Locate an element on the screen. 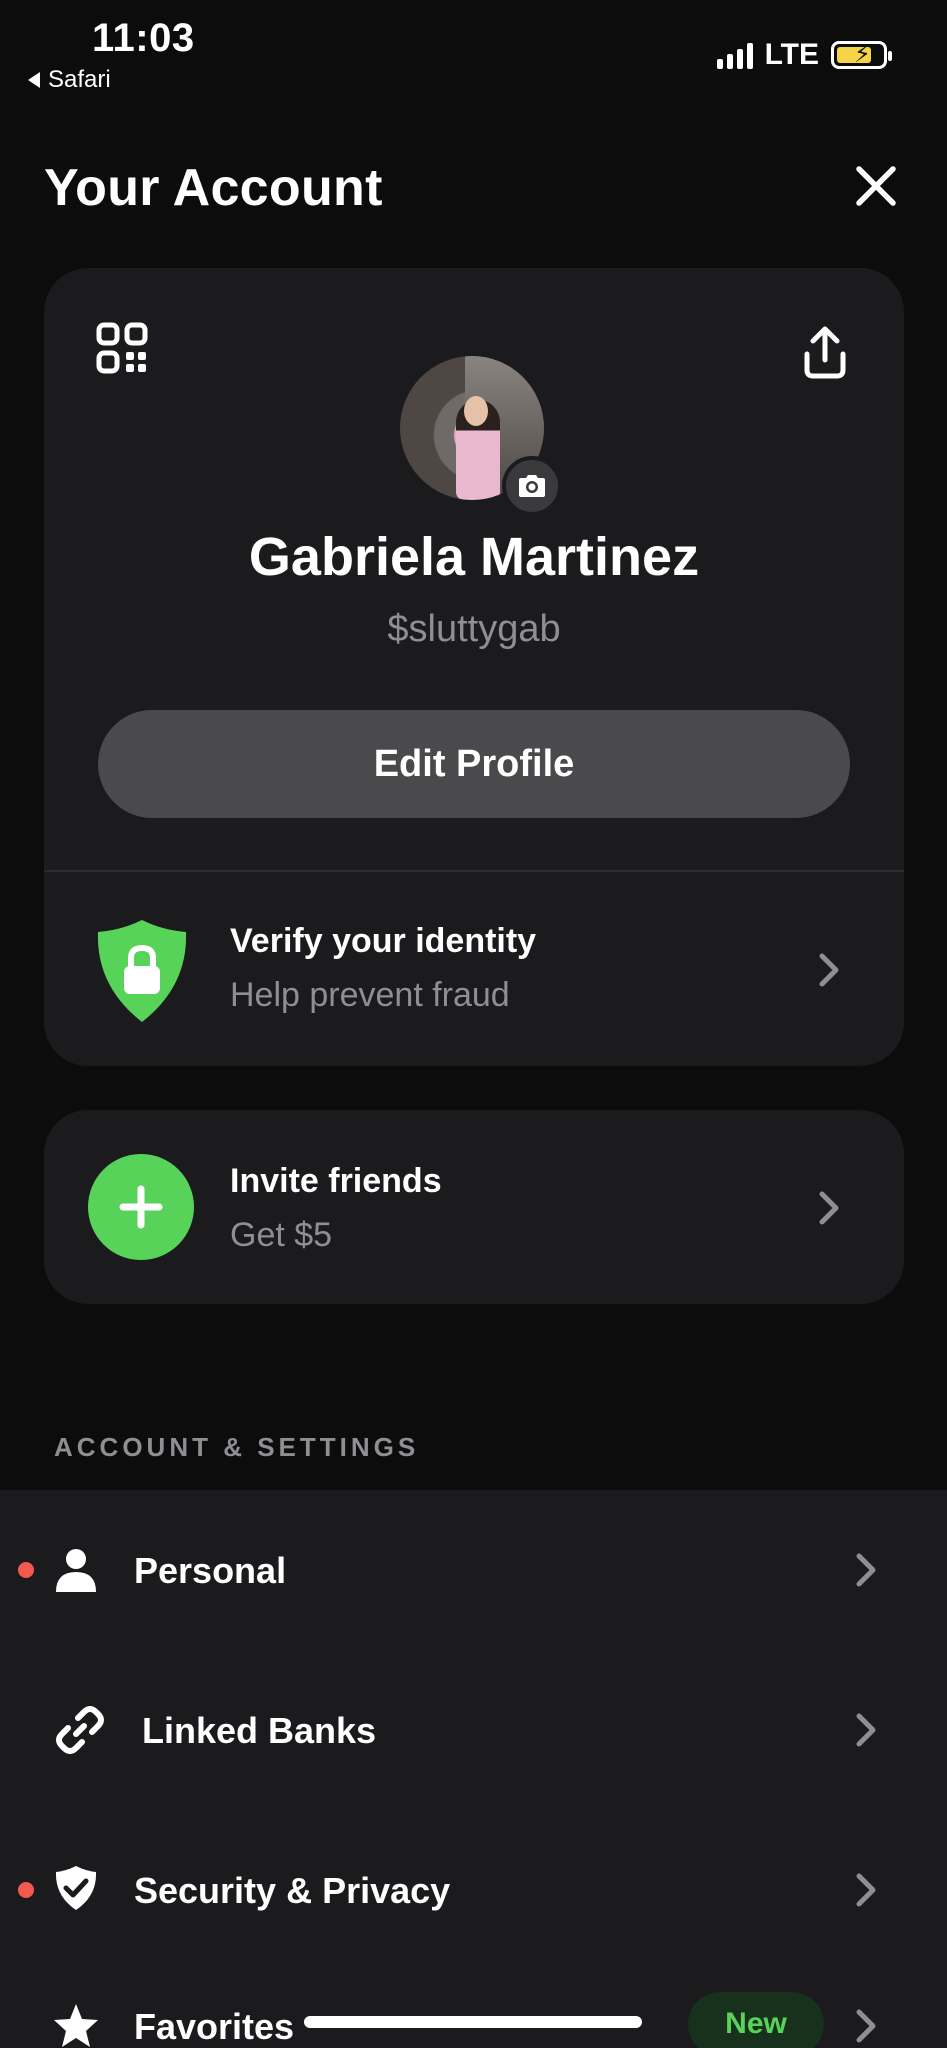 This screenshot has height=2048, width=947. back-to-app-link: Safari is located at coordinates (69, 80).